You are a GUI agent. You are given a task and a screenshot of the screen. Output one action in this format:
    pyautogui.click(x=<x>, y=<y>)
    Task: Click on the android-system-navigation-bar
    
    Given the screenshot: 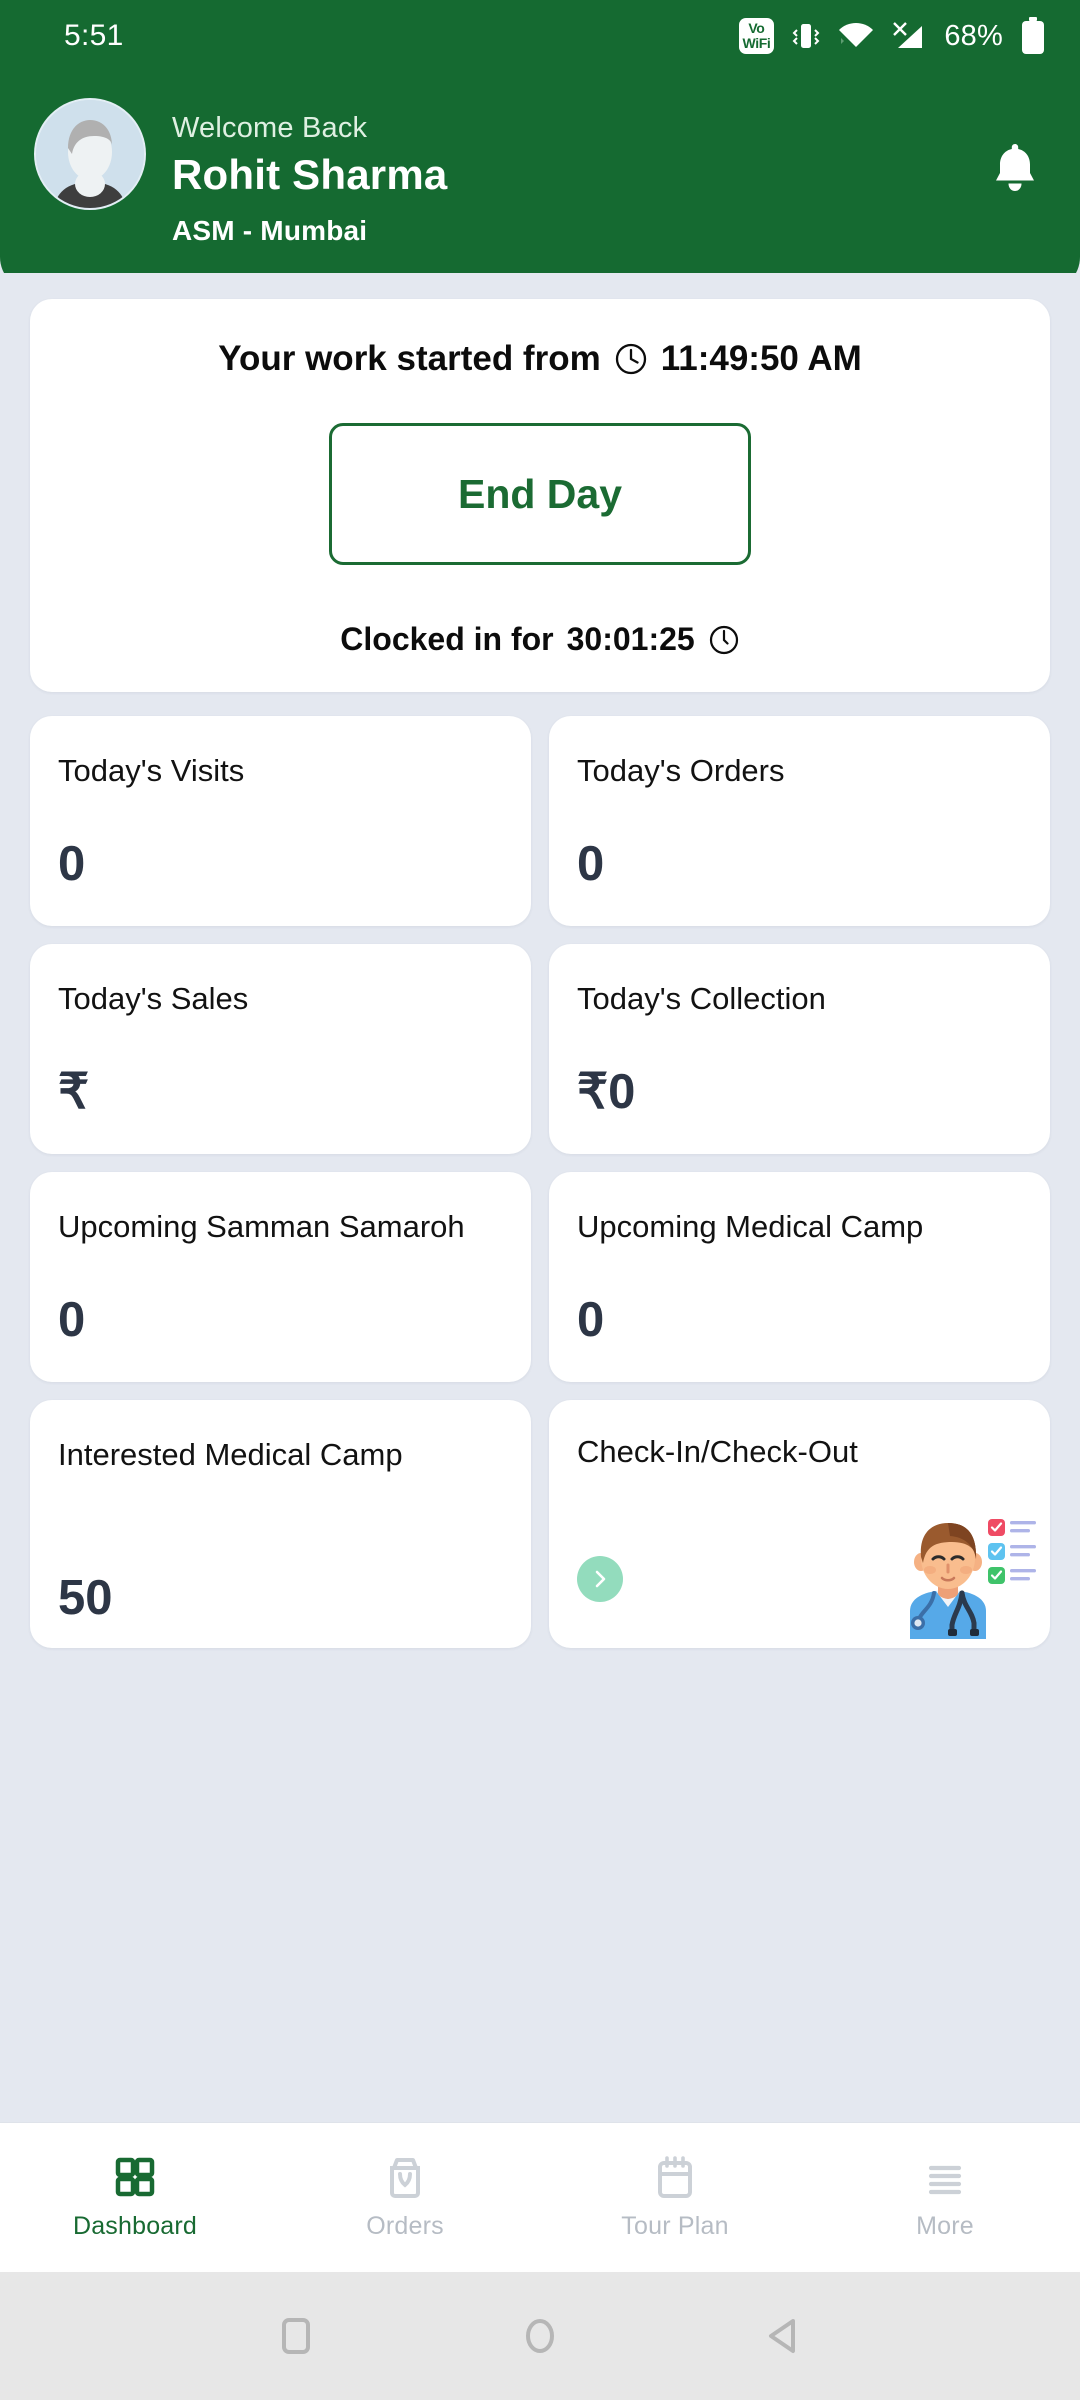 What is the action you would take?
    pyautogui.click(x=540, y=2336)
    